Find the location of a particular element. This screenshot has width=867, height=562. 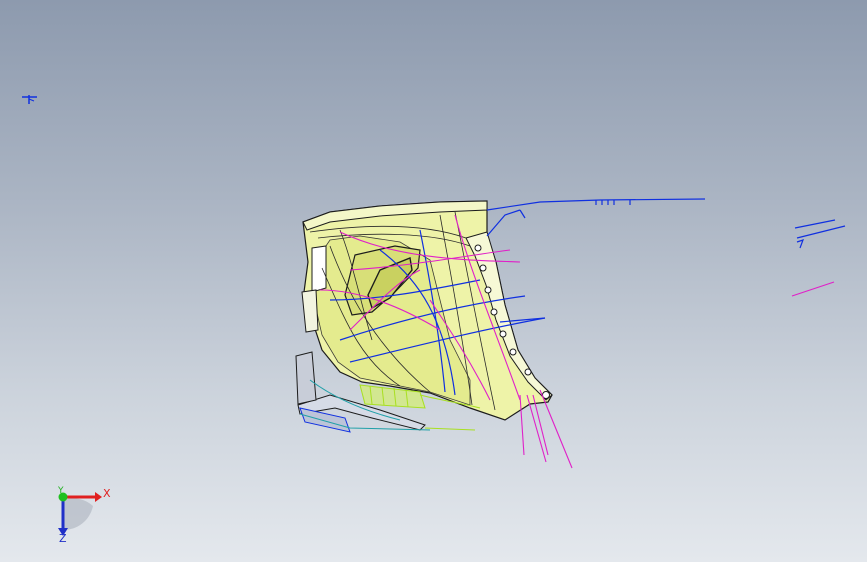

z-axis-label: Z is located at coordinates (63, 538).